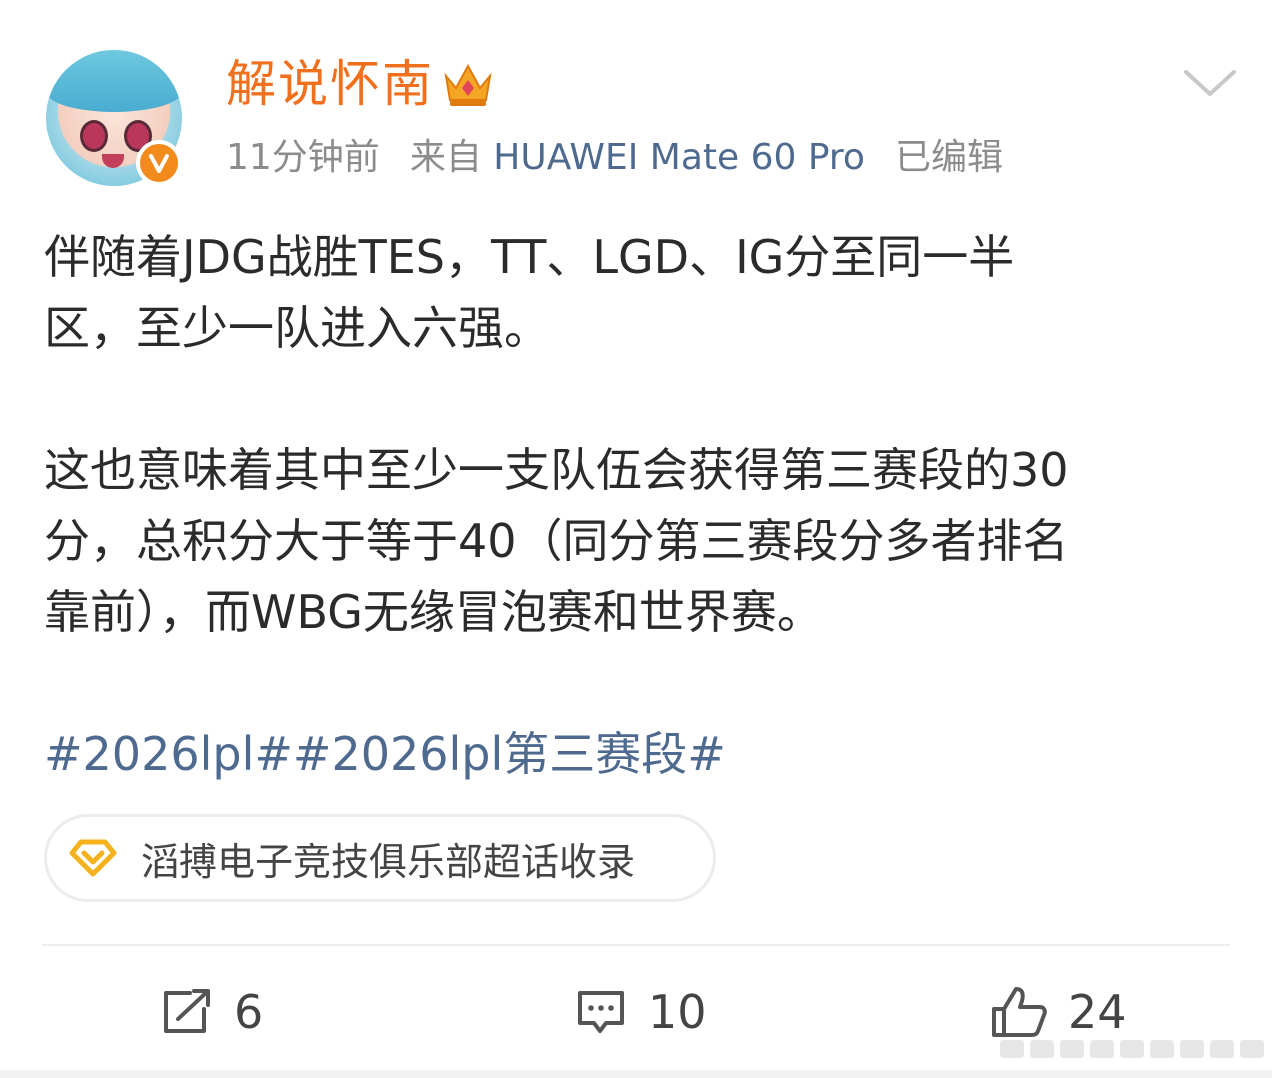  Describe the element at coordinates (556, 541) in the screenshot. I see `post-line: 分，总积分大于等于40（同分第三赛段分多者排名` at that location.